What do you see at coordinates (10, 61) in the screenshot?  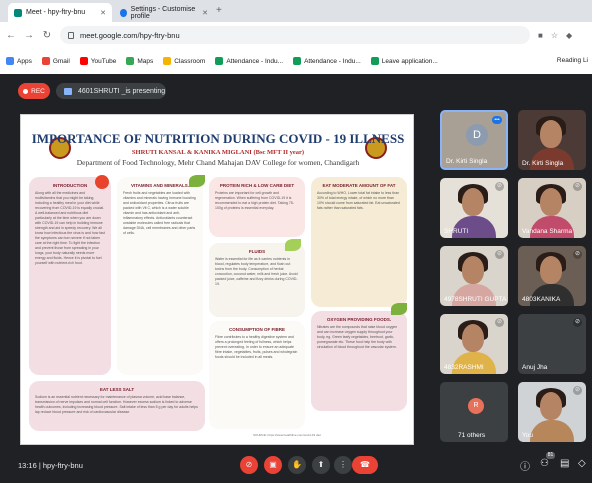 I see `apps-grid-icon` at bounding box center [10, 61].